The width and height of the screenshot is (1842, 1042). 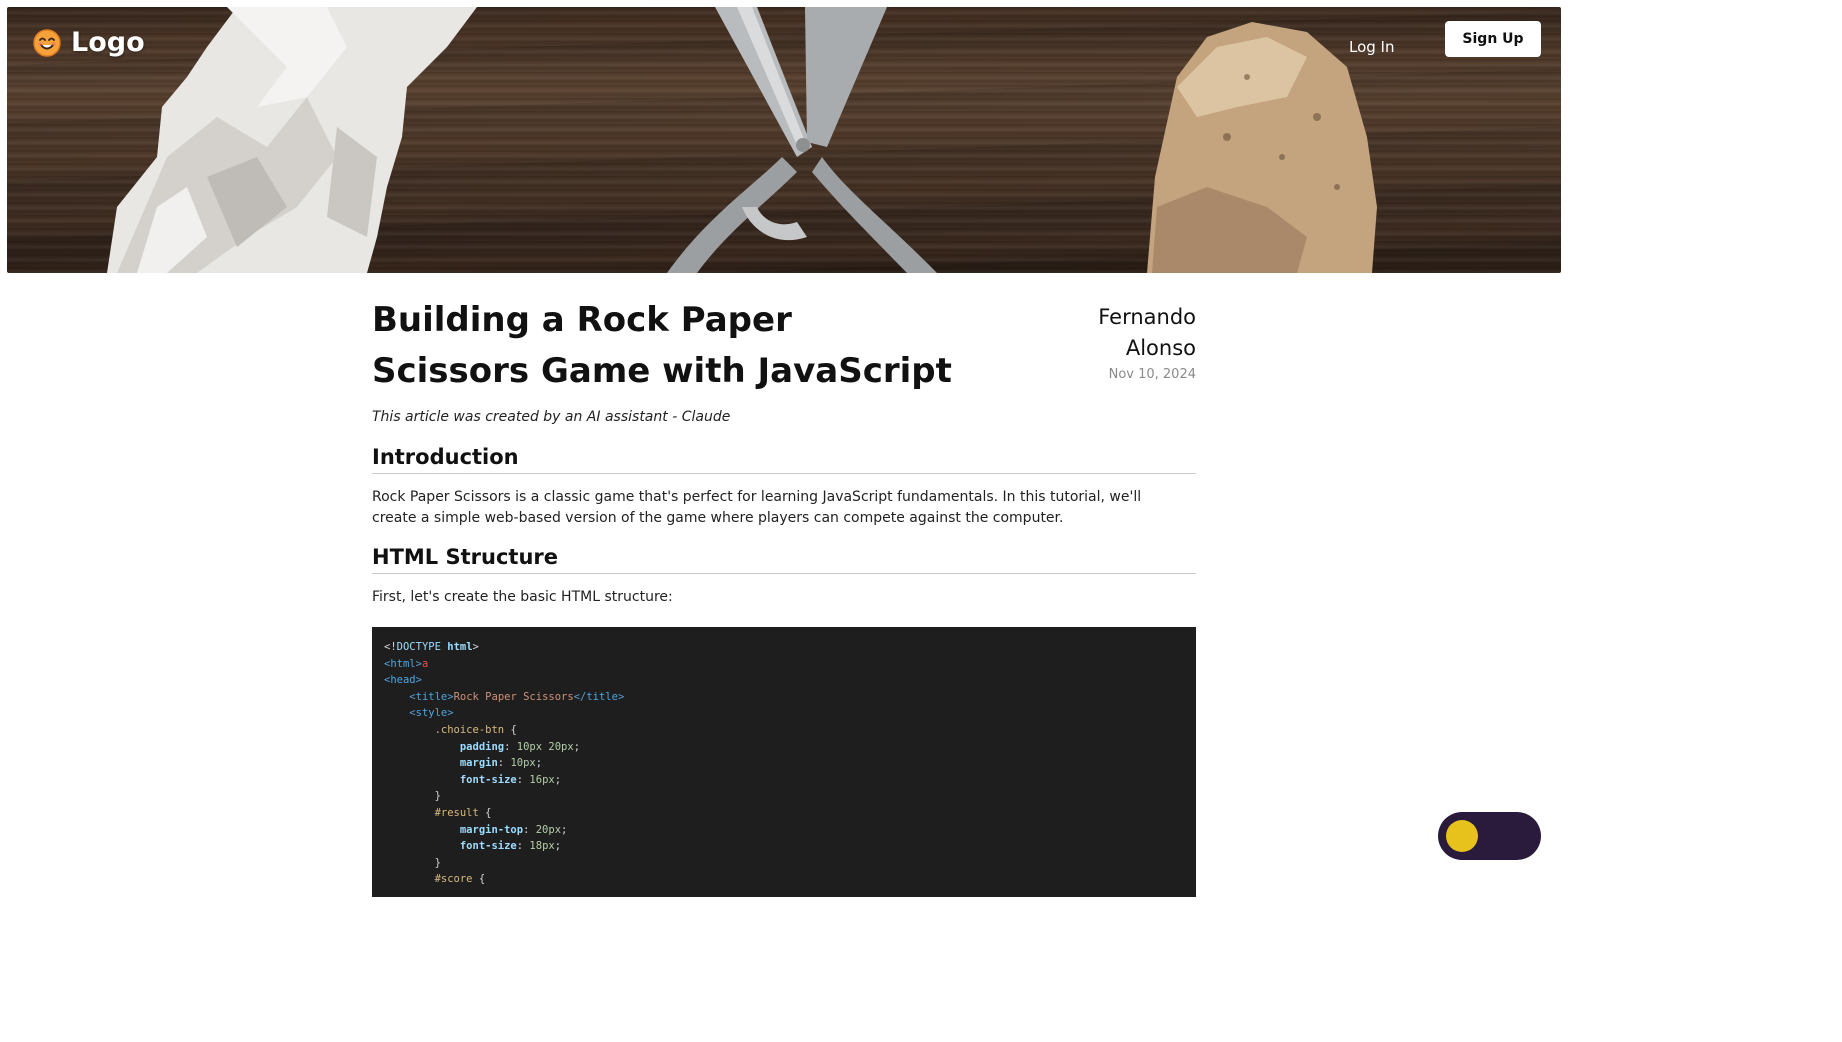 What do you see at coordinates (1493, 39) in the screenshot?
I see `signup-button: Sign Up` at bounding box center [1493, 39].